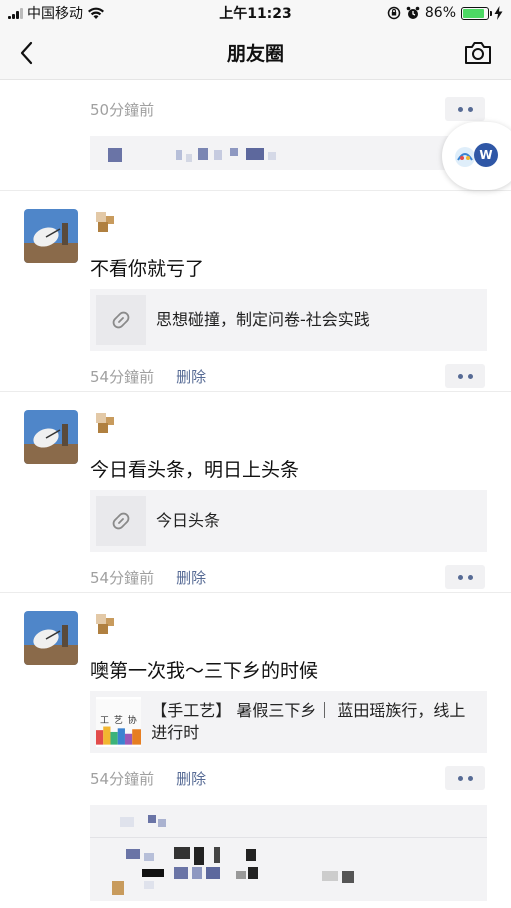  Describe the element at coordinates (204, 671) in the screenshot. I see `post-text: 噢第一次我～三下乡的时候` at that location.